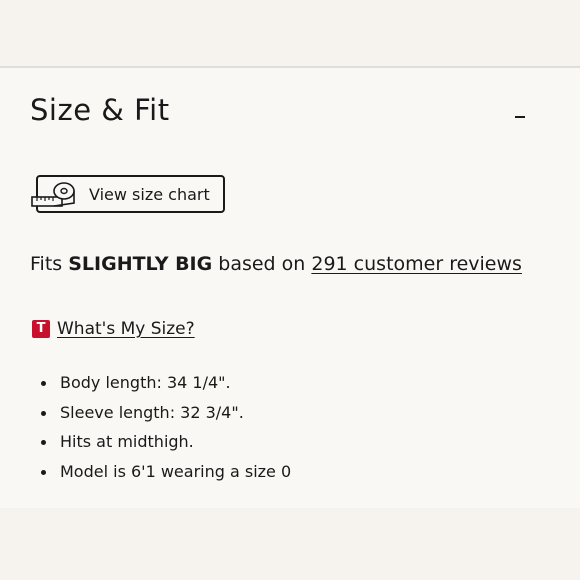 This screenshot has height=580, width=580. Describe the element at coordinates (262, 264) in the screenshot. I see `fit-middle: based on` at that location.